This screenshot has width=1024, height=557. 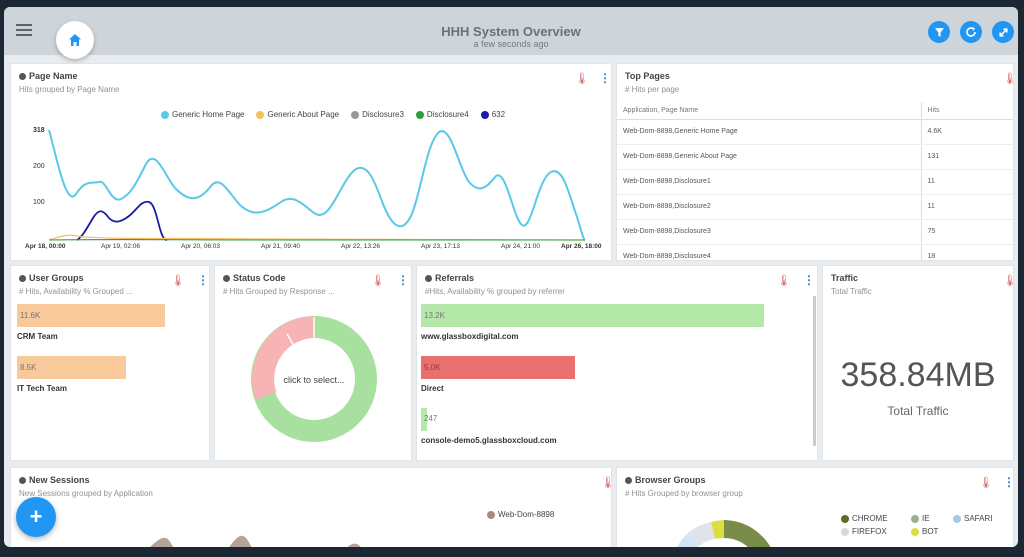 I want to click on x-tick-label: Apr 18, 00:00, so click(x=45, y=246).